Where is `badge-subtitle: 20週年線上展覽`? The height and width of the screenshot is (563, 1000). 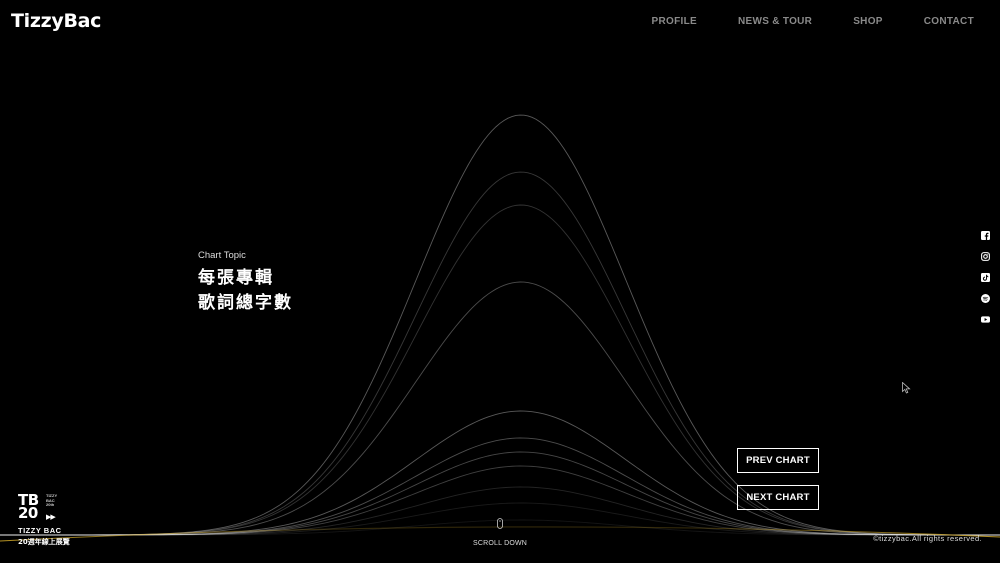 badge-subtitle: 20週年線上展覽 is located at coordinates (44, 542).